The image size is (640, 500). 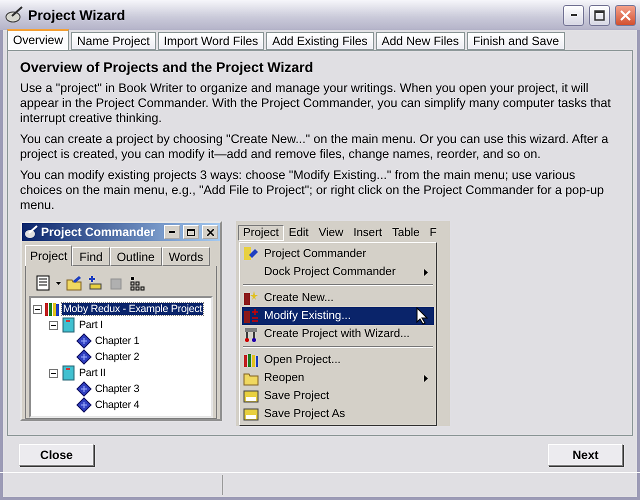 What do you see at coordinates (95, 283) in the screenshot?
I see `add-file-icon` at bounding box center [95, 283].